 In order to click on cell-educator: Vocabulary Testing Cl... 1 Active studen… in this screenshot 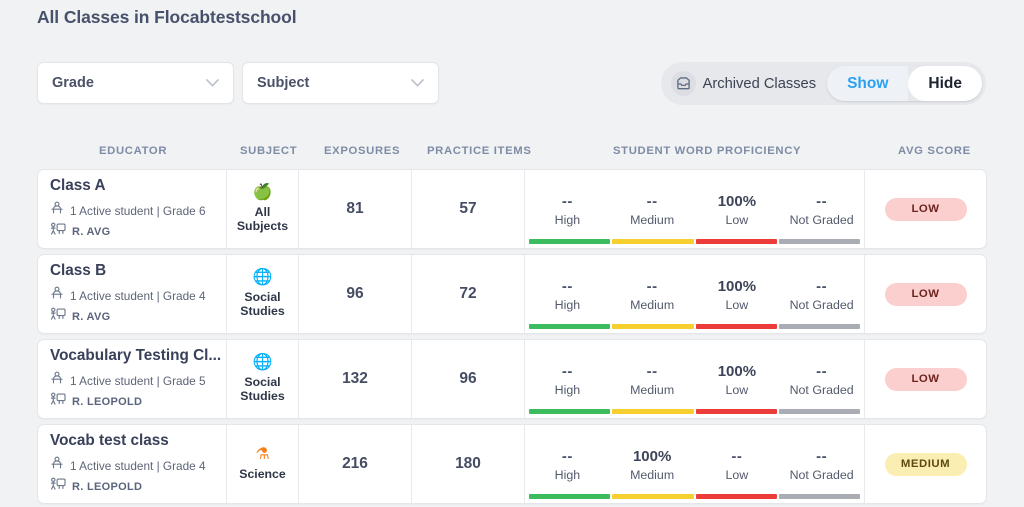, I will do `click(132, 379)`.